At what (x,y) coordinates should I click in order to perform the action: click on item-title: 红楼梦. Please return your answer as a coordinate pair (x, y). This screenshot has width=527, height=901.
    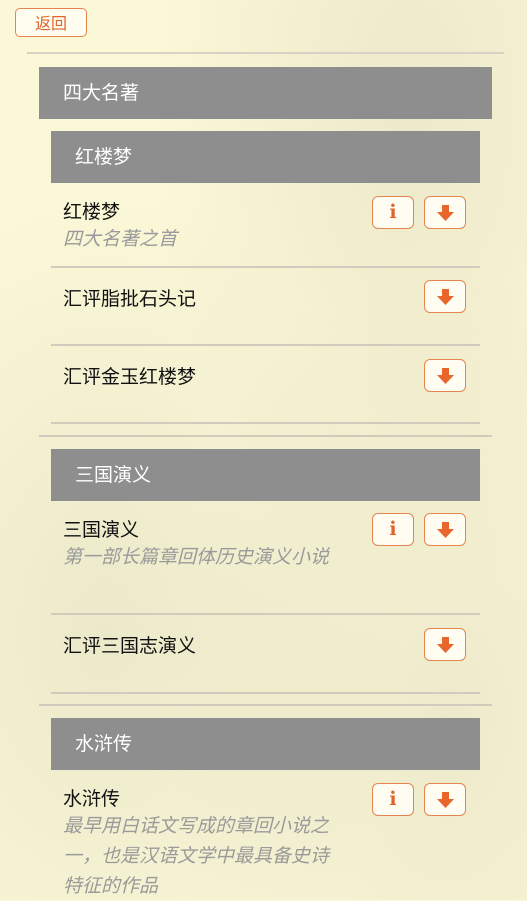
    Looking at the image, I should click on (92, 212).